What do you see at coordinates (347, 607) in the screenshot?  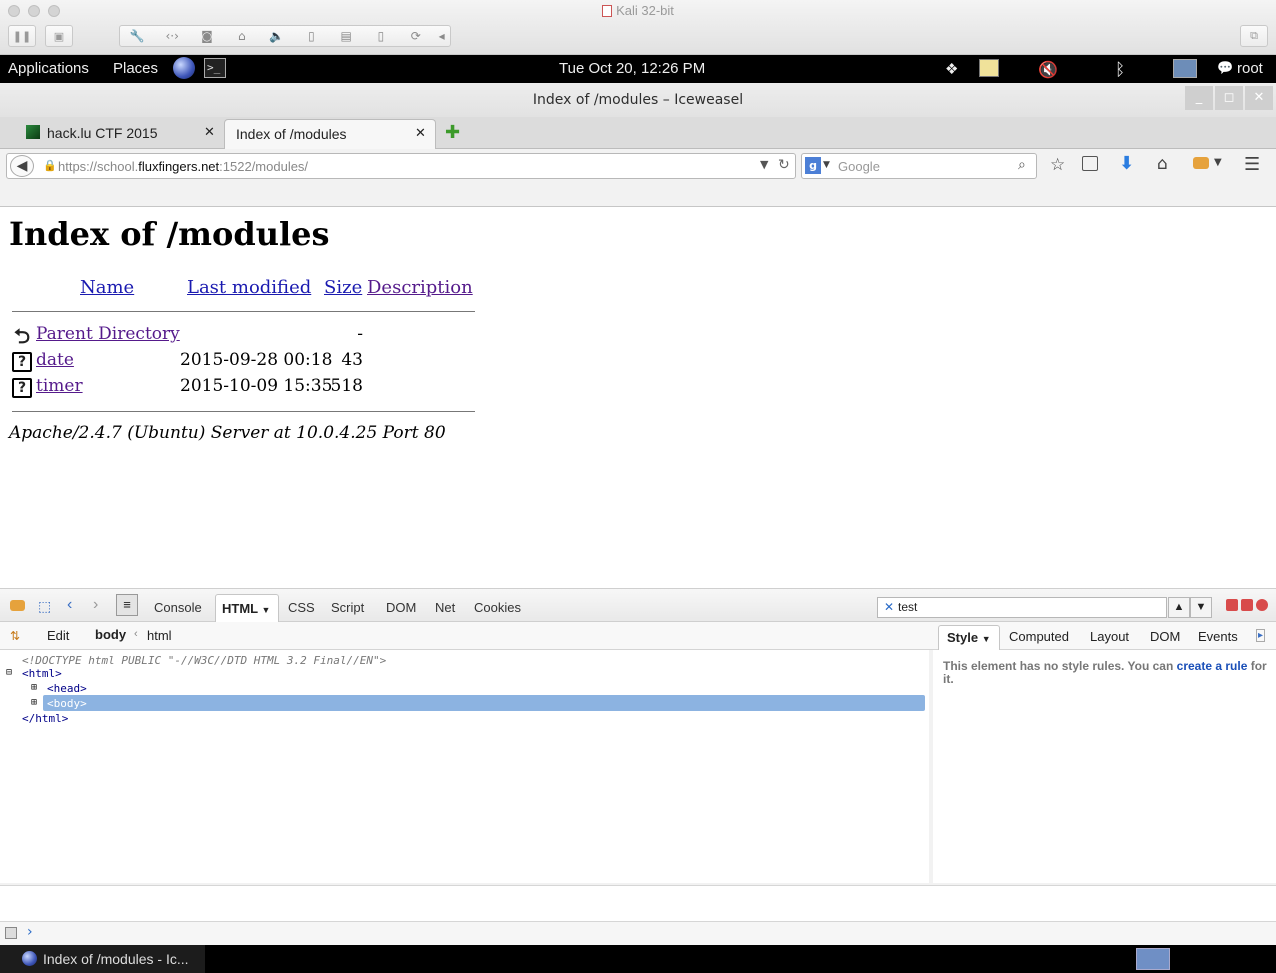 I see `tab-script: Script` at bounding box center [347, 607].